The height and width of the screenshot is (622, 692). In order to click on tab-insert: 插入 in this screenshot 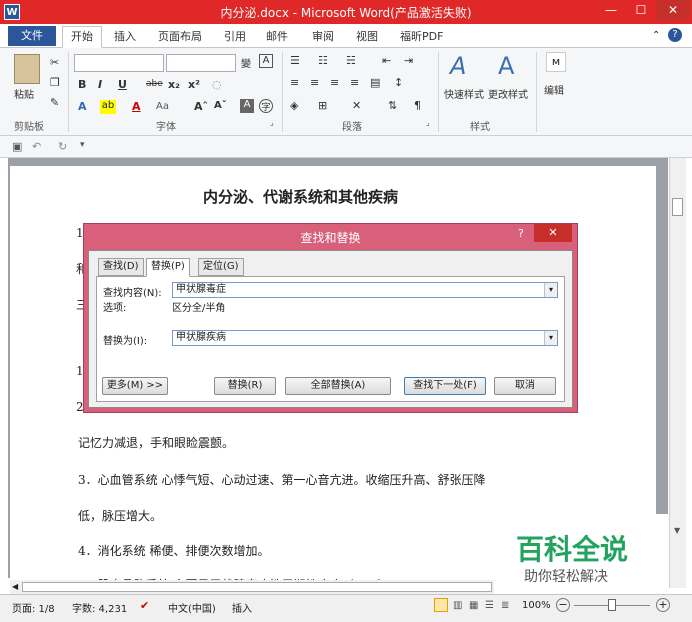, I will do `click(125, 37)`.